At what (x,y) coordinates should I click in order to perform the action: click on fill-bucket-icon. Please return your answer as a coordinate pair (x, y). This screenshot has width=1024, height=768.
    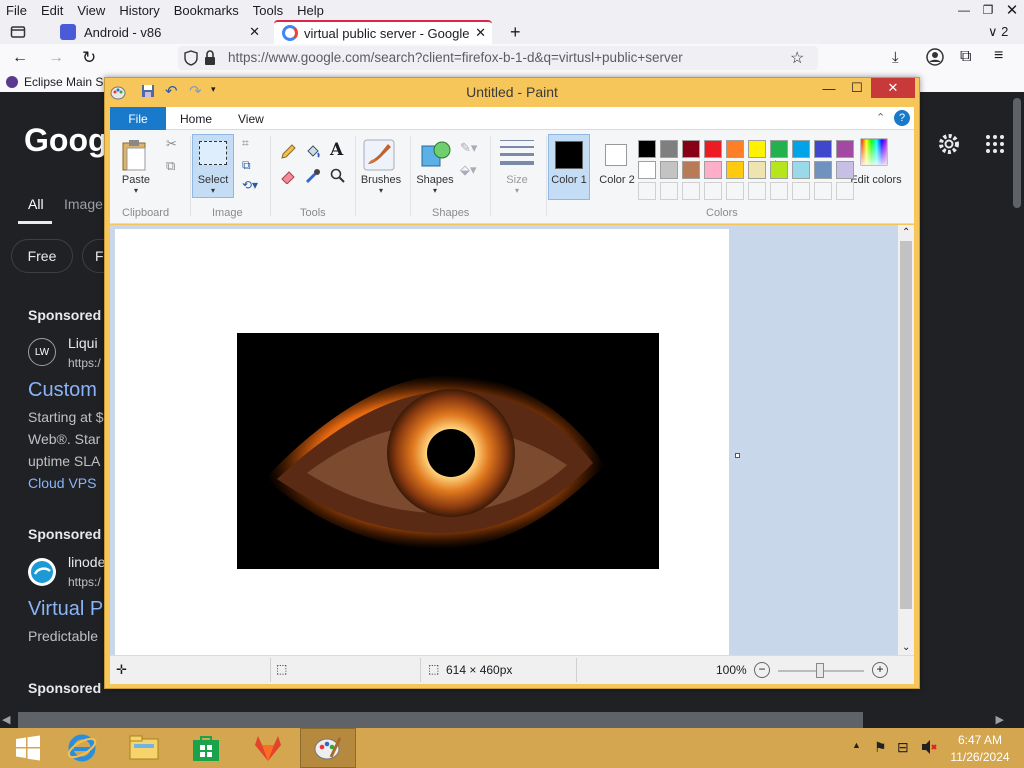
    Looking at the image, I should click on (313, 152).